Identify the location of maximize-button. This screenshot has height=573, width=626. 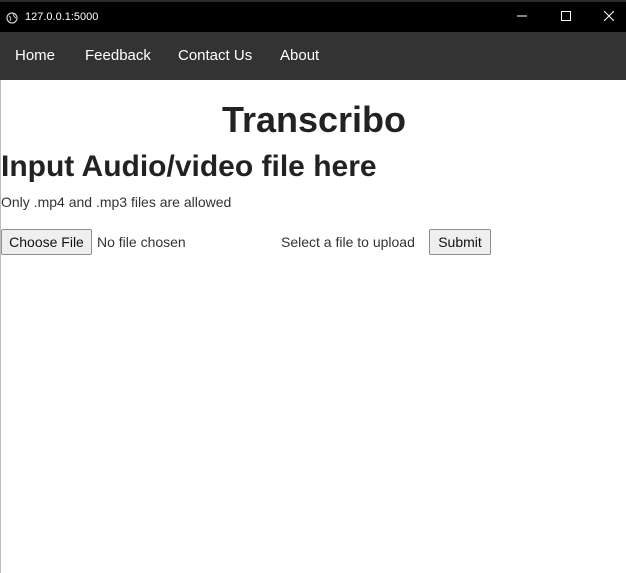
(566, 17).